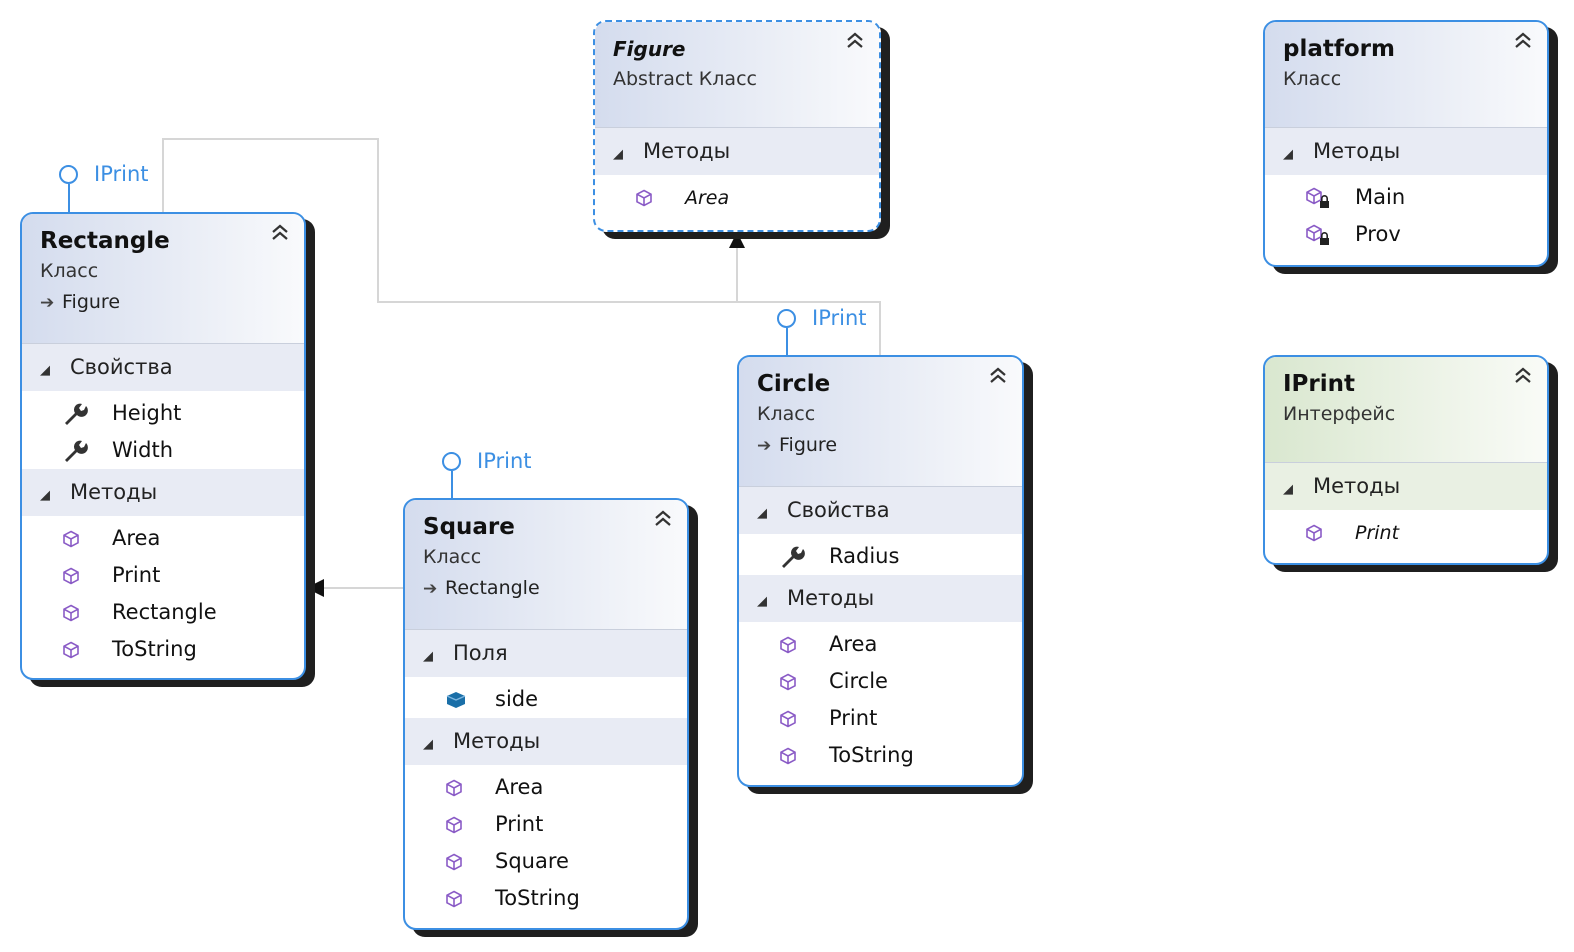 The height and width of the screenshot is (952, 1574). I want to click on platform-class-box: platform Класс ◢ Методы Main Prov, so click(1406, 143).